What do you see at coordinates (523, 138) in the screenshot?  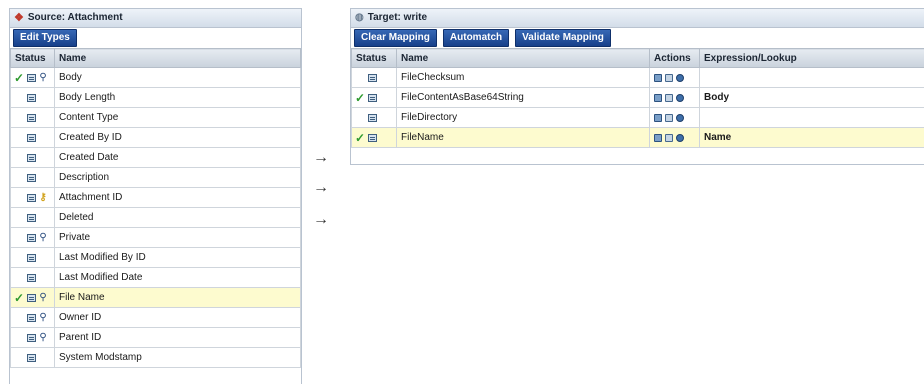 I see `field-name: FileName` at bounding box center [523, 138].